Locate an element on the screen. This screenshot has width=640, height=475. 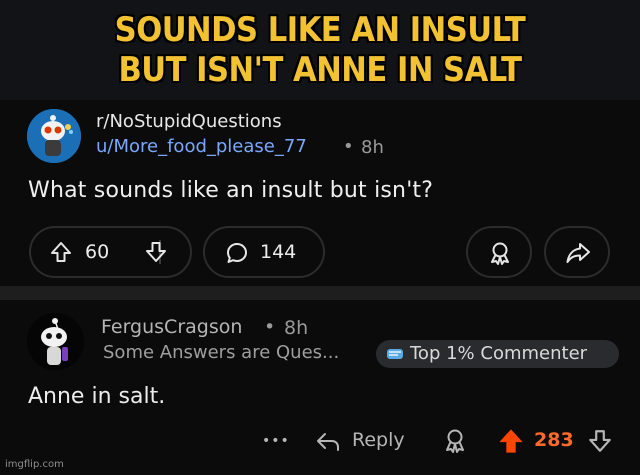
vote-bar: 60 is located at coordinates (110, 252).